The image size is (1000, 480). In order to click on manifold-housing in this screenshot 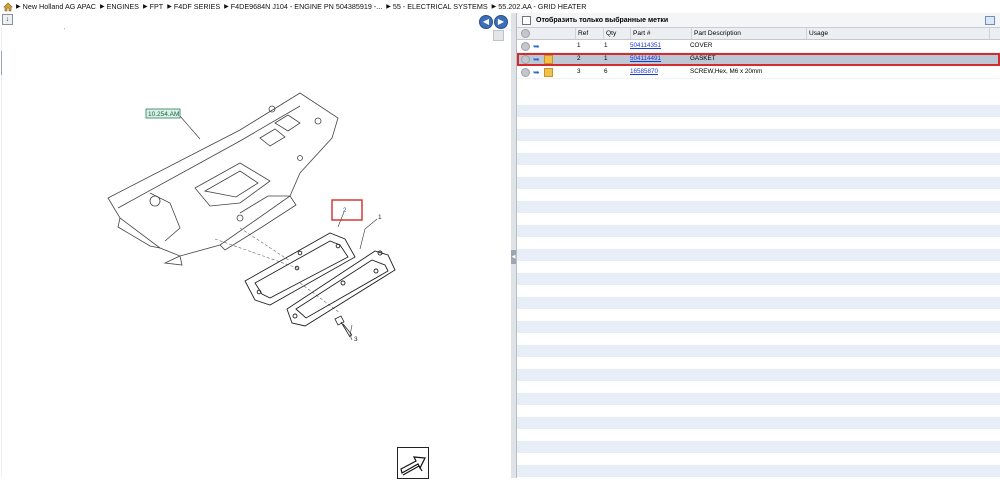, I will do `click(223, 179)`.